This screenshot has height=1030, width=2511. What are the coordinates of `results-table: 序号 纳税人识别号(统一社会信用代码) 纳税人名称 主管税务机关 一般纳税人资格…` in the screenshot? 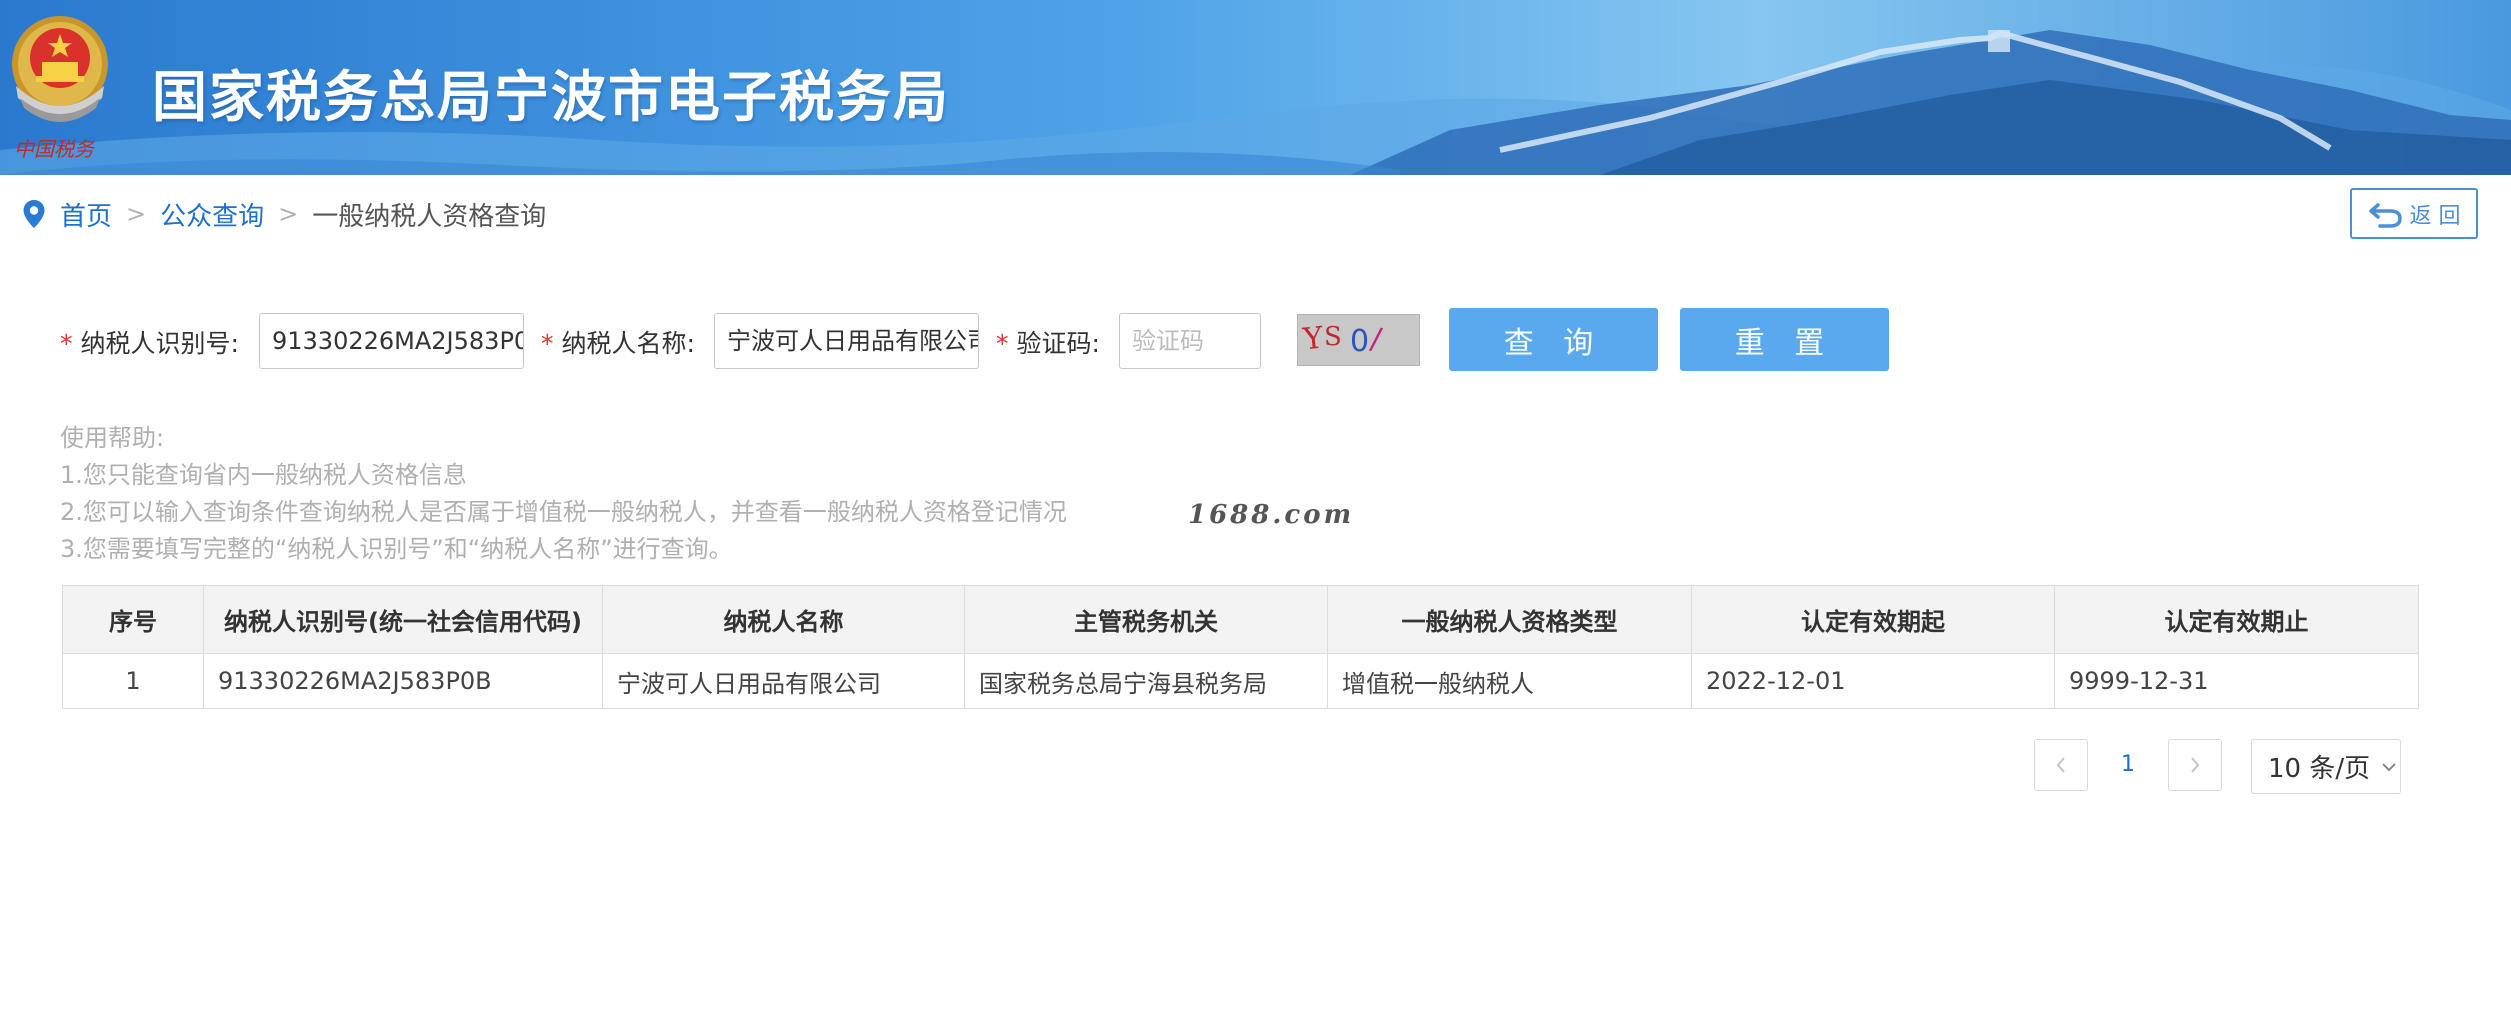 It's located at (1240, 647).